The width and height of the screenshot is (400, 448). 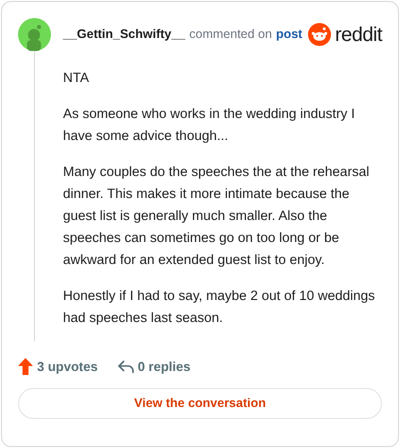 I want to click on username: __Gettin_Schwifty__, so click(x=124, y=34).